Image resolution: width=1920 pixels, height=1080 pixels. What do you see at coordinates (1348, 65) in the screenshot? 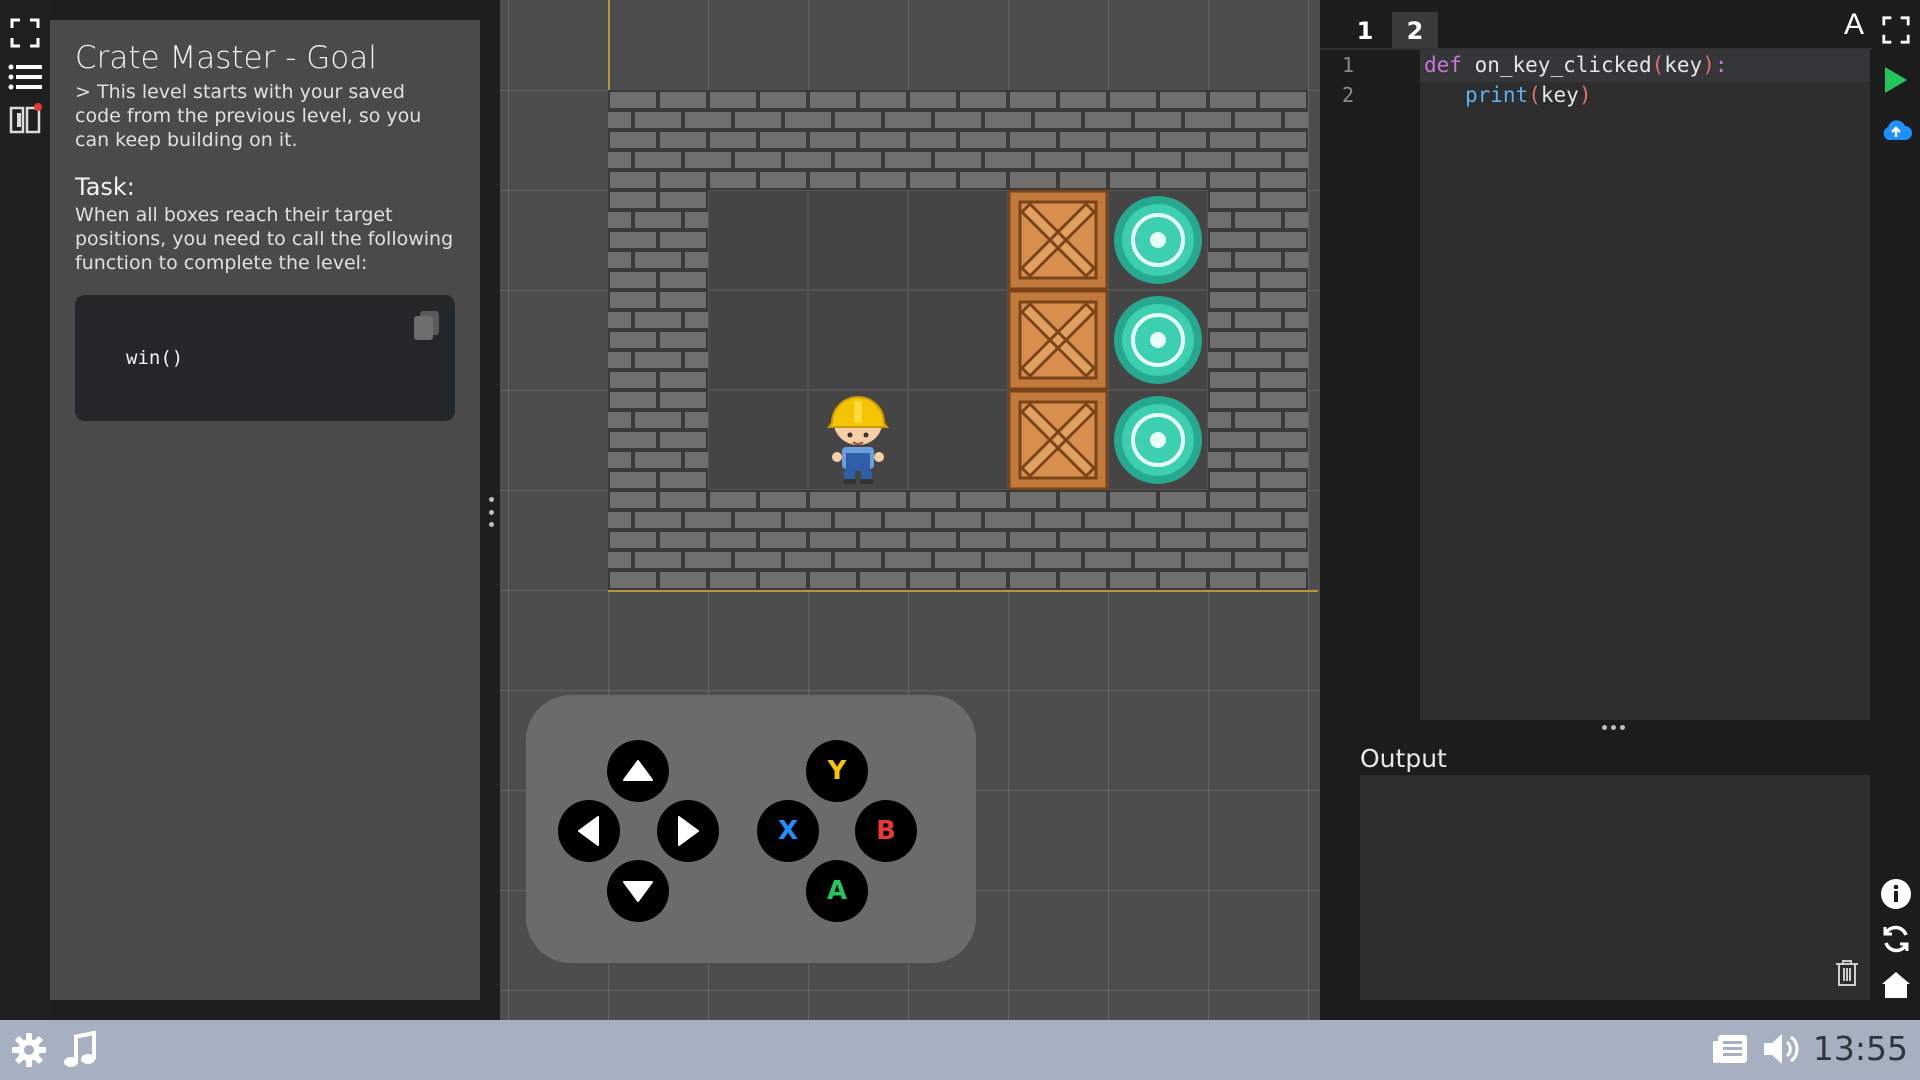
I see `line-number: 1` at bounding box center [1348, 65].